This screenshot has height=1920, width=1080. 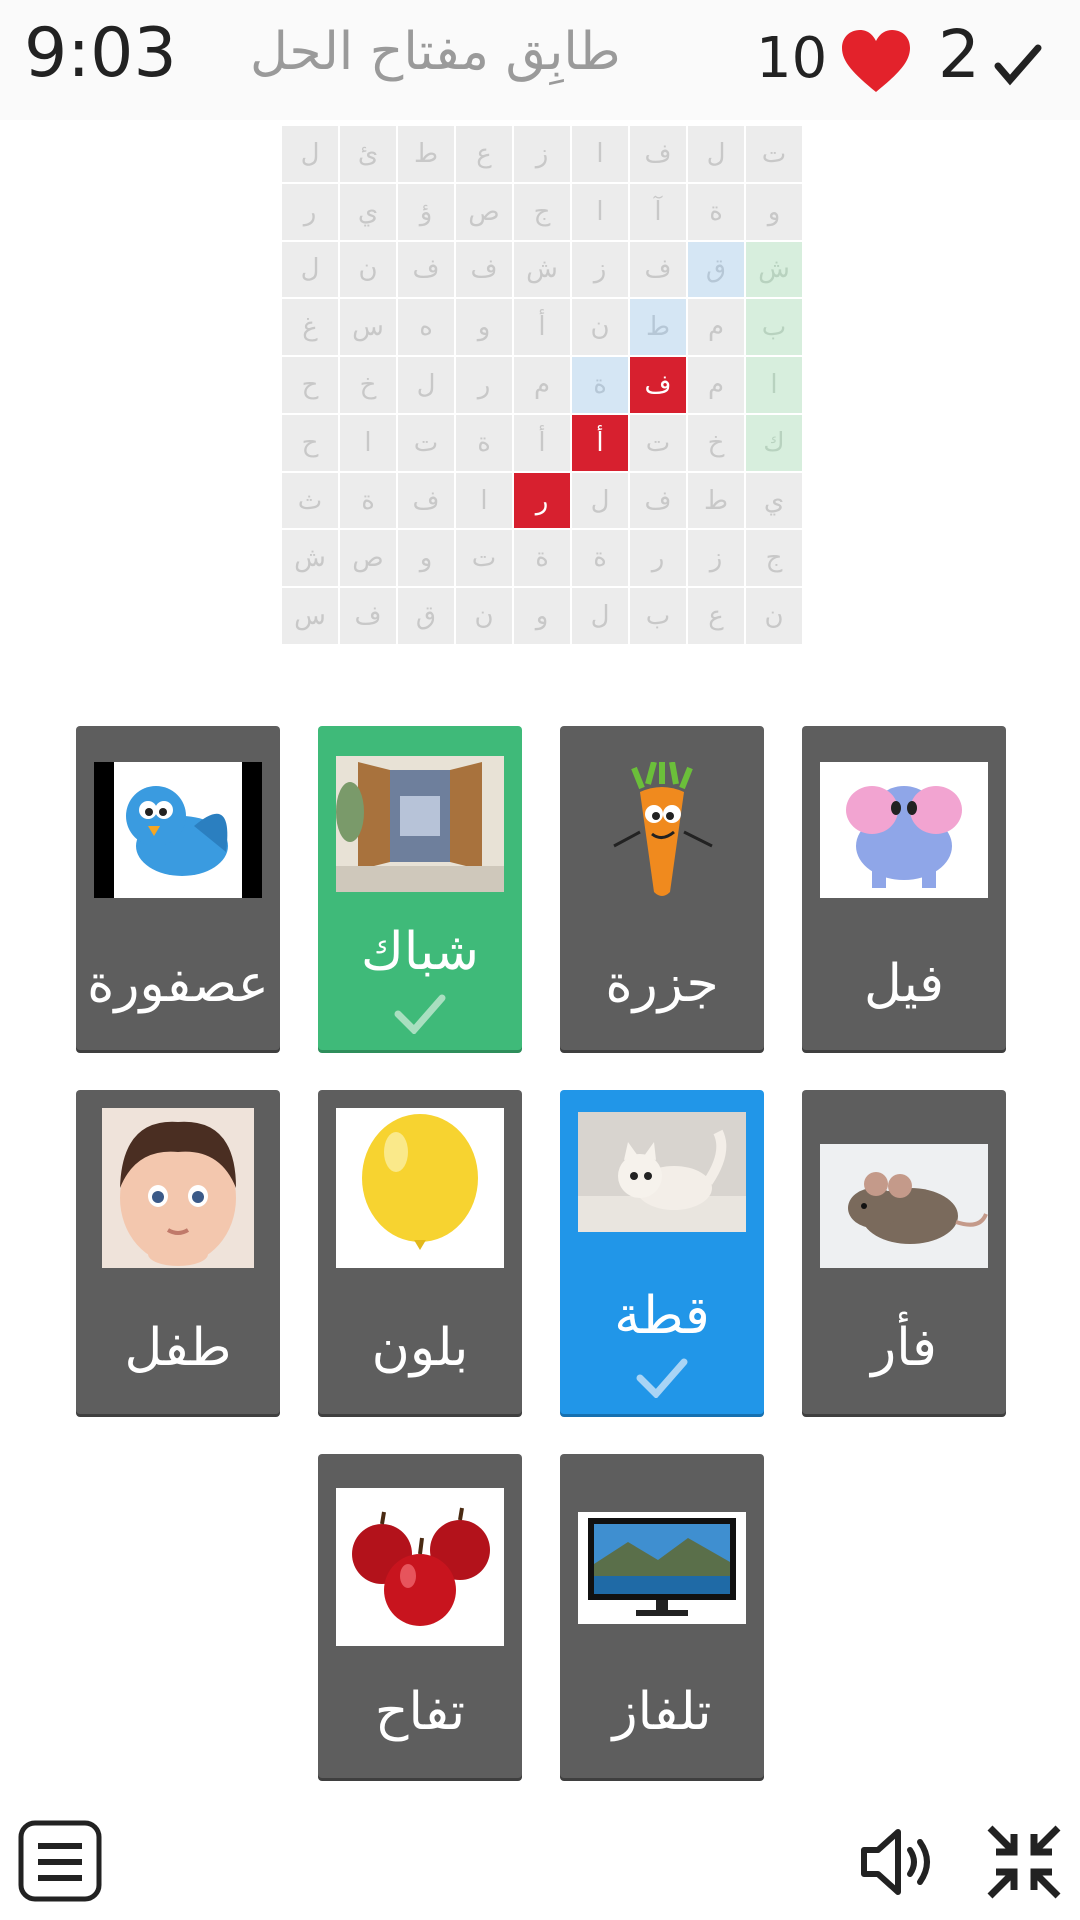 I want to click on grid-cell: ئ, so click(x=368, y=154).